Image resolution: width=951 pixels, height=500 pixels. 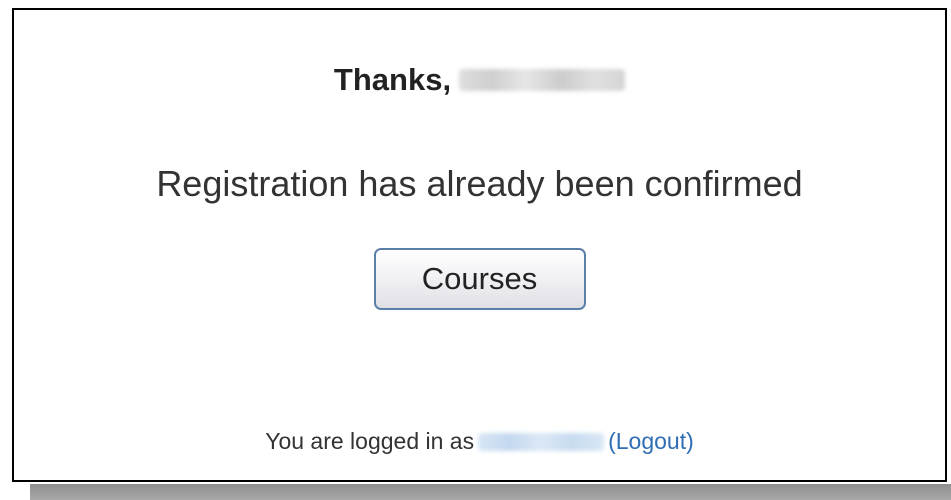 What do you see at coordinates (392, 79) in the screenshot?
I see `thanks-text: Thanks,` at bounding box center [392, 79].